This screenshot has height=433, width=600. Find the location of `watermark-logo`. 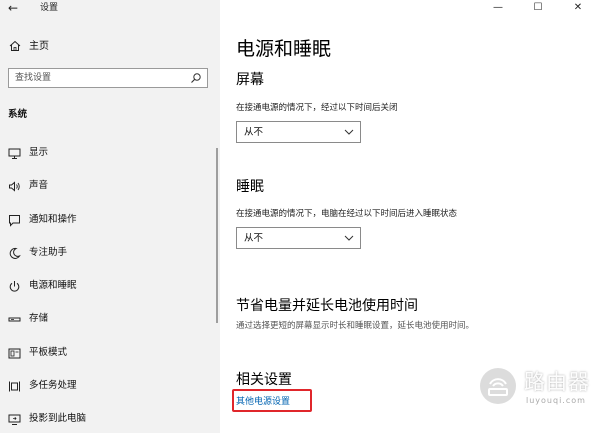

watermark-logo is located at coordinates (498, 386).